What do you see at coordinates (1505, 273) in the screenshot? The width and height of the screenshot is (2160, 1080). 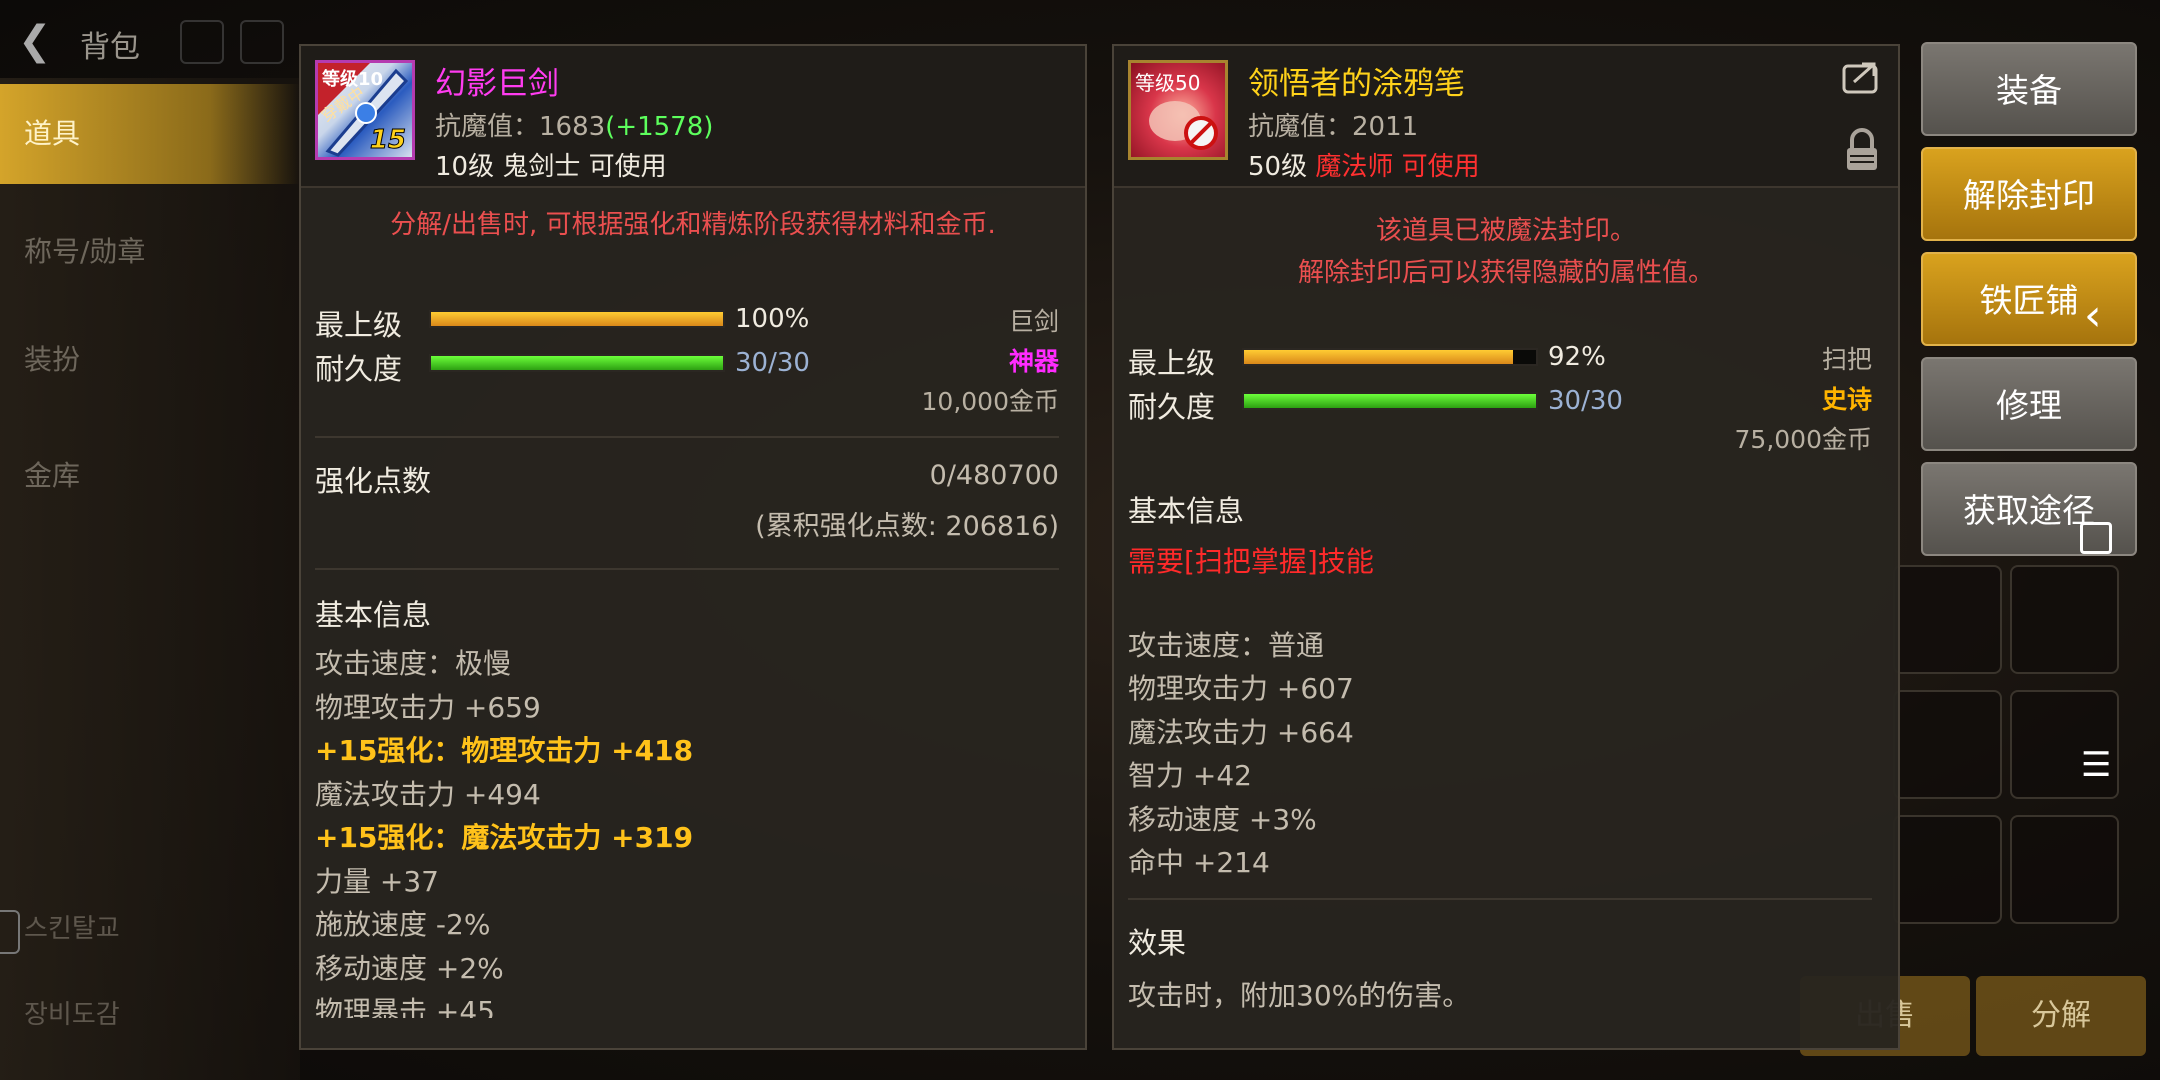 I see `seal-notice-line-2: 解除封印后可以获得隐藏的属性值。` at bounding box center [1505, 273].